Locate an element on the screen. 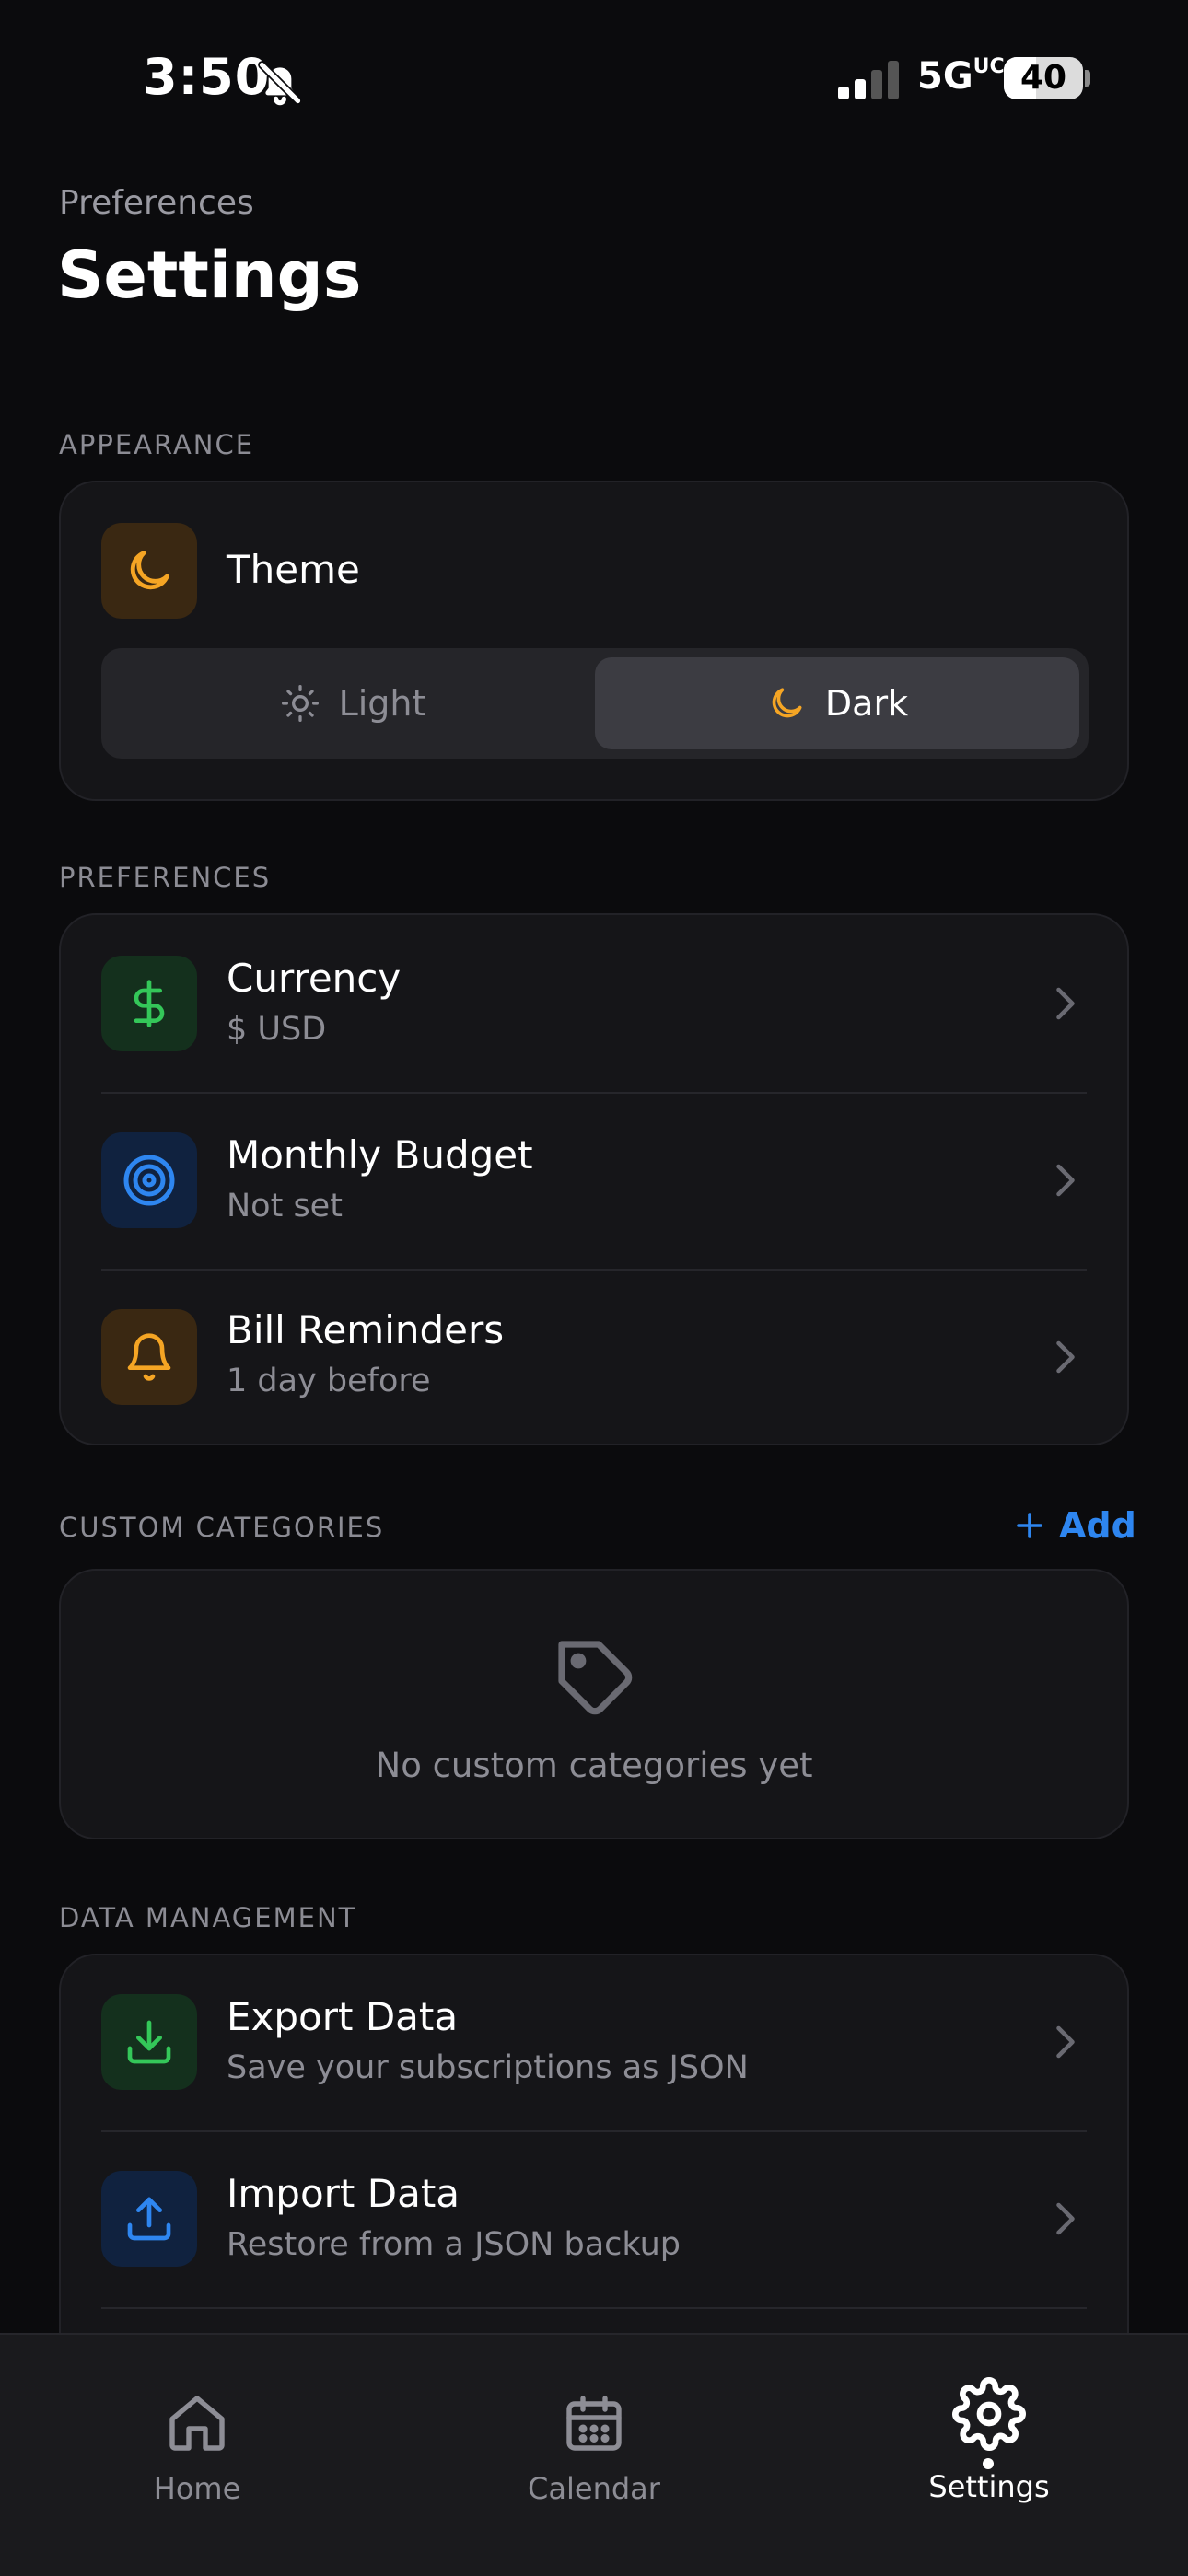 Image resolution: width=1188 pixels, height=2576 pixels. import-icon-tile is located at coordinates (149, 2219).